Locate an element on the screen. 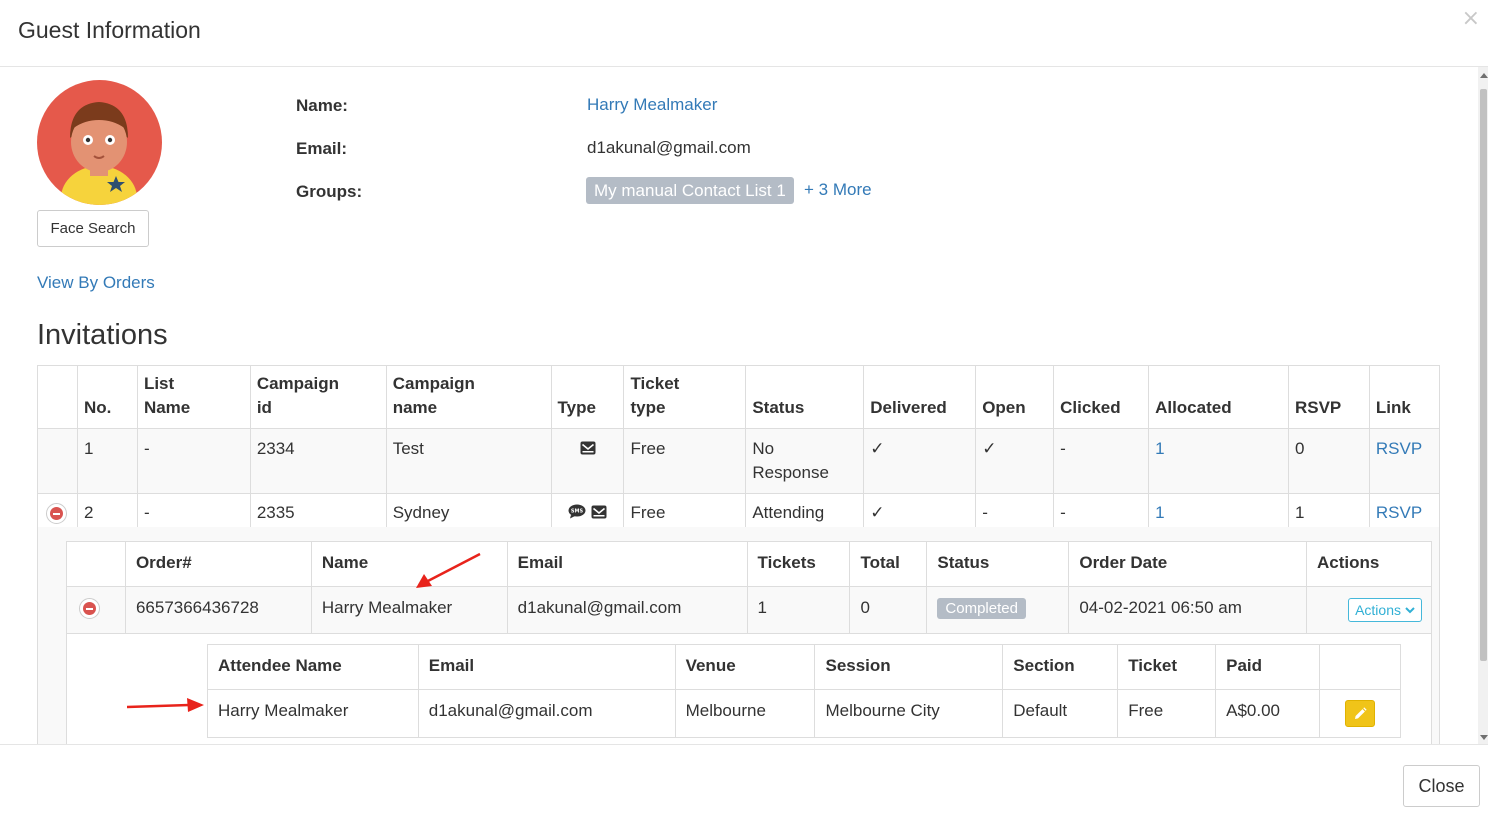 The width and height of the screenshot is (1488, 820). close-icon: × is located at coordinates (1471, 19).